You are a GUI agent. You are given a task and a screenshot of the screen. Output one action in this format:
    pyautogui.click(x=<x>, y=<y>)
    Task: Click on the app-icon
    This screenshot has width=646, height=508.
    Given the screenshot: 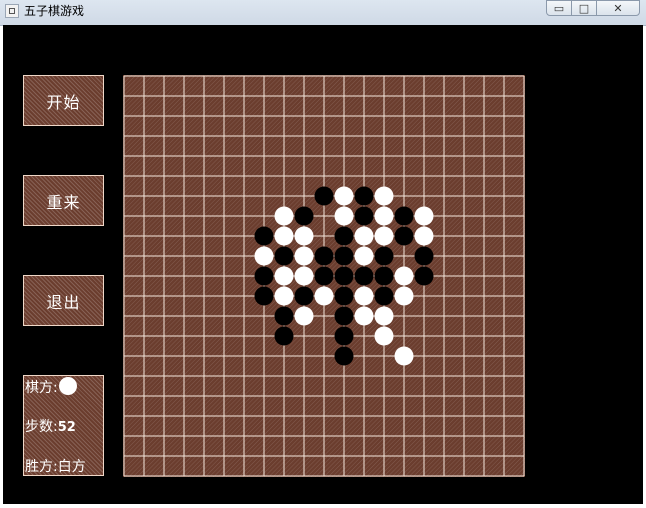 What is the action you would take?
    pyautogui.click(x=12, y=11)
    